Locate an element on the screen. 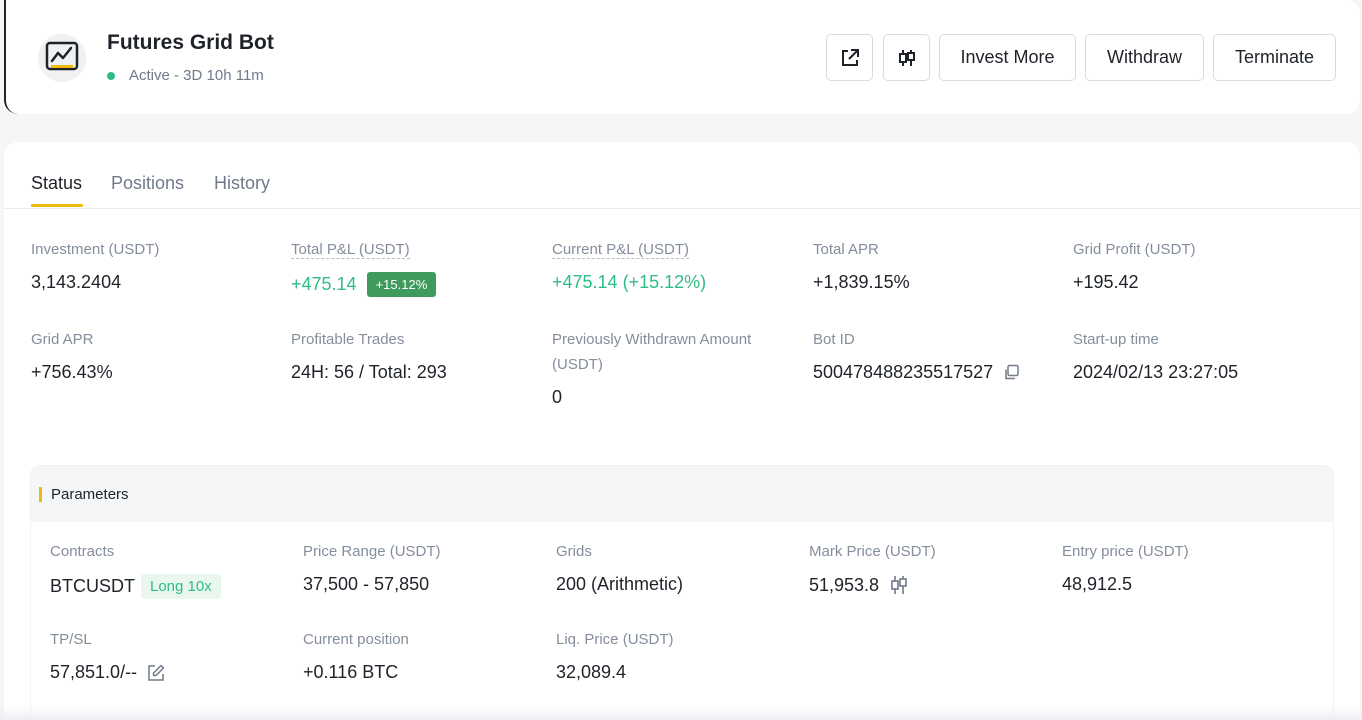 The width and height of the screenshot is (1362, 720). stat-label: Total APR is located at coordinates (846, 249).